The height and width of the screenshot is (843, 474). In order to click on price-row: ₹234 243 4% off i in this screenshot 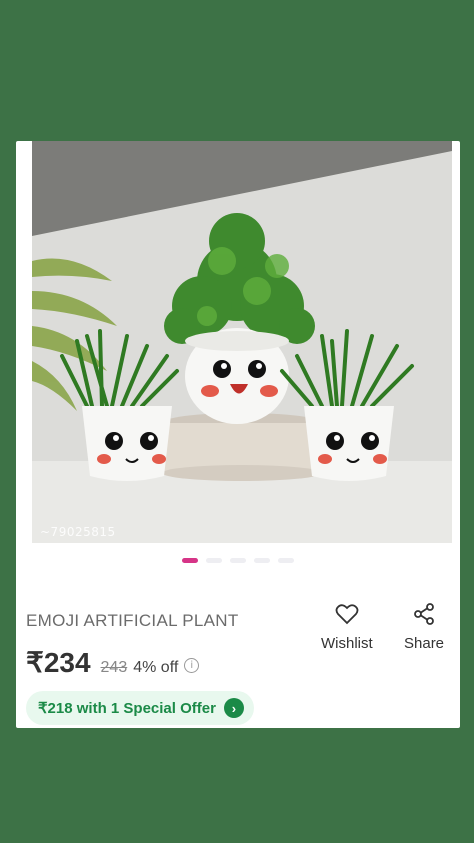, I will do `click(113, 662)`.